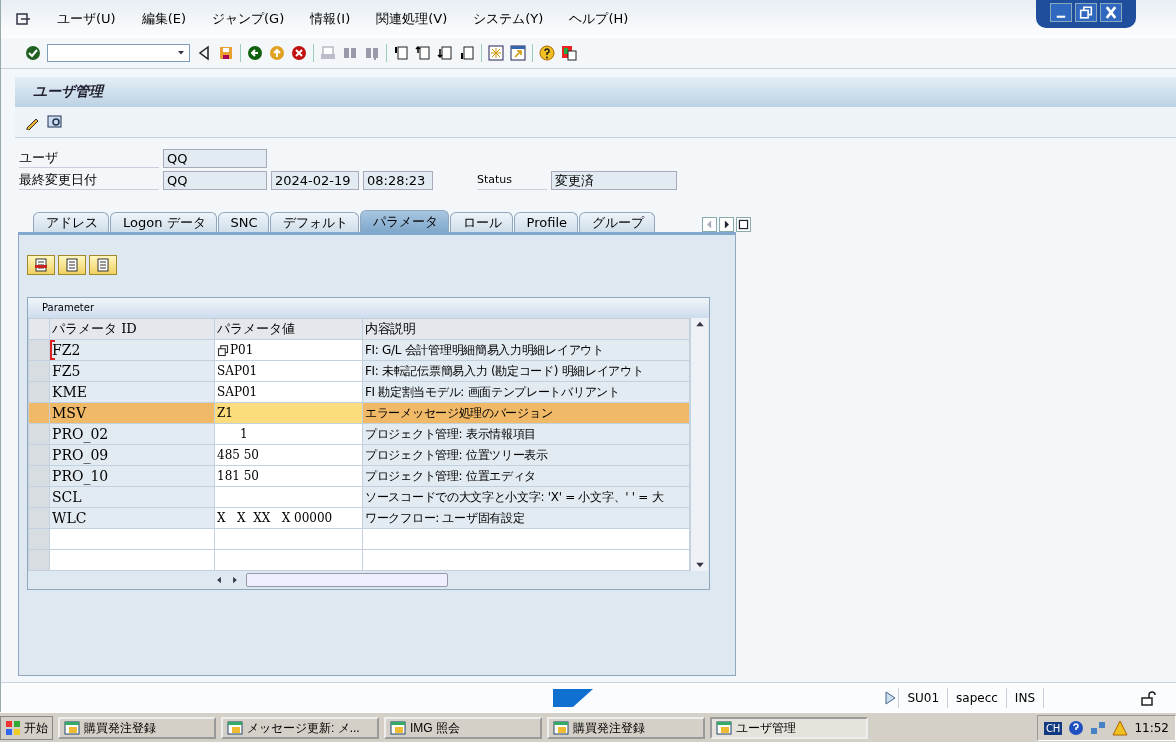  I want to click on menu-item: ヘルプ(H), so click(599, 19).